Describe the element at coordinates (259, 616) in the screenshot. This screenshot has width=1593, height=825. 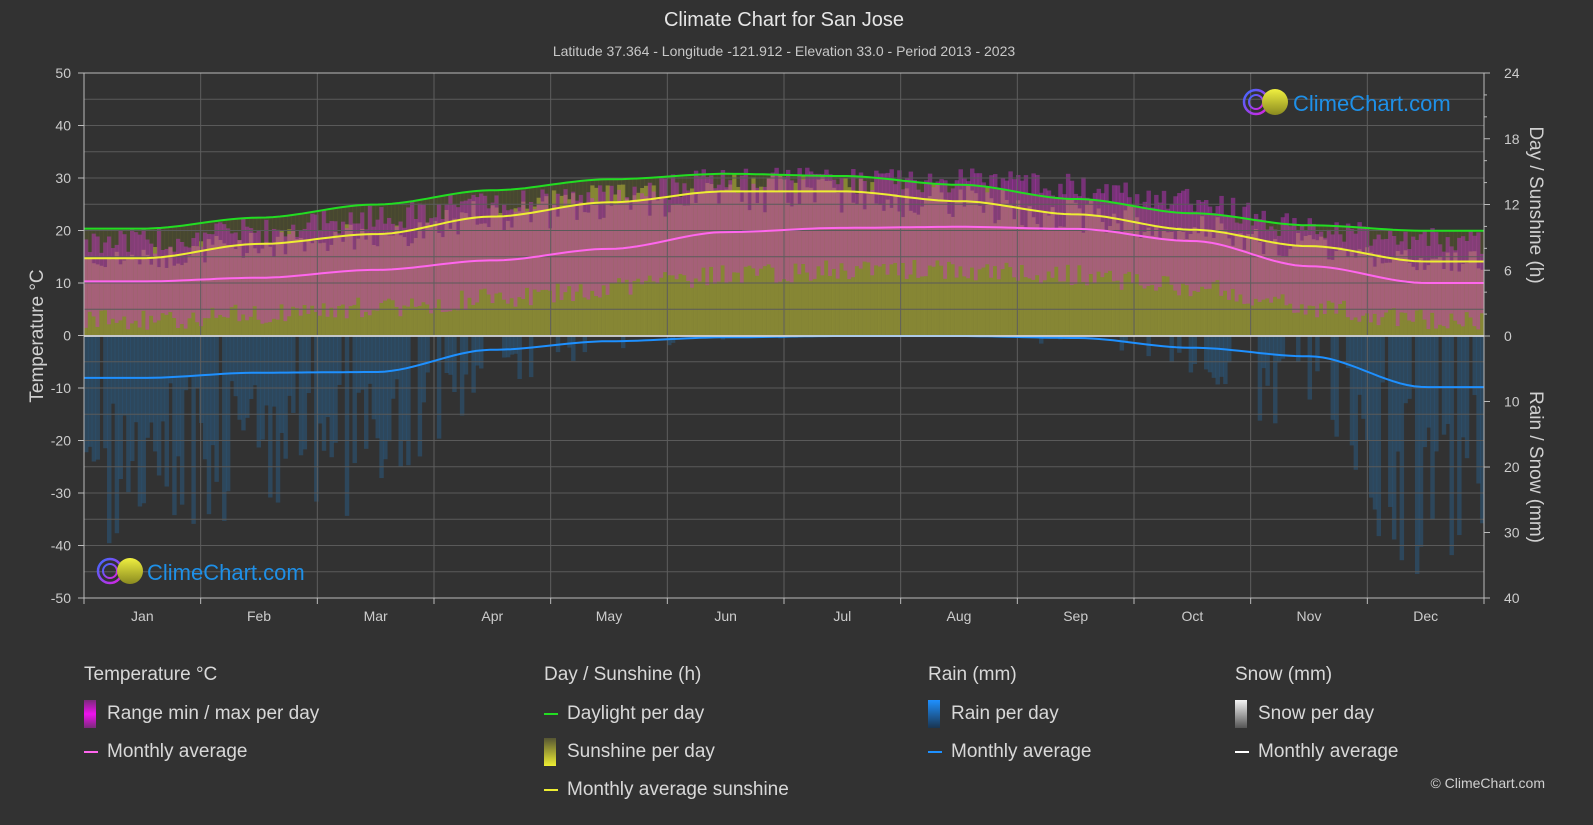
I see `x-tick-label: Feb` at that location.